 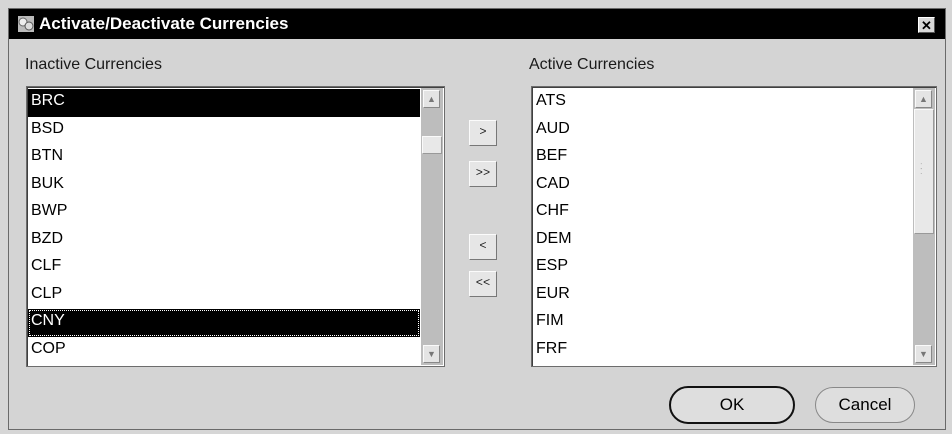 What do you see at coordinates (924, 171) in the screenshot?
I see `scroll-thumb: ⁚ ⁚` at bounding box center [924, 171].